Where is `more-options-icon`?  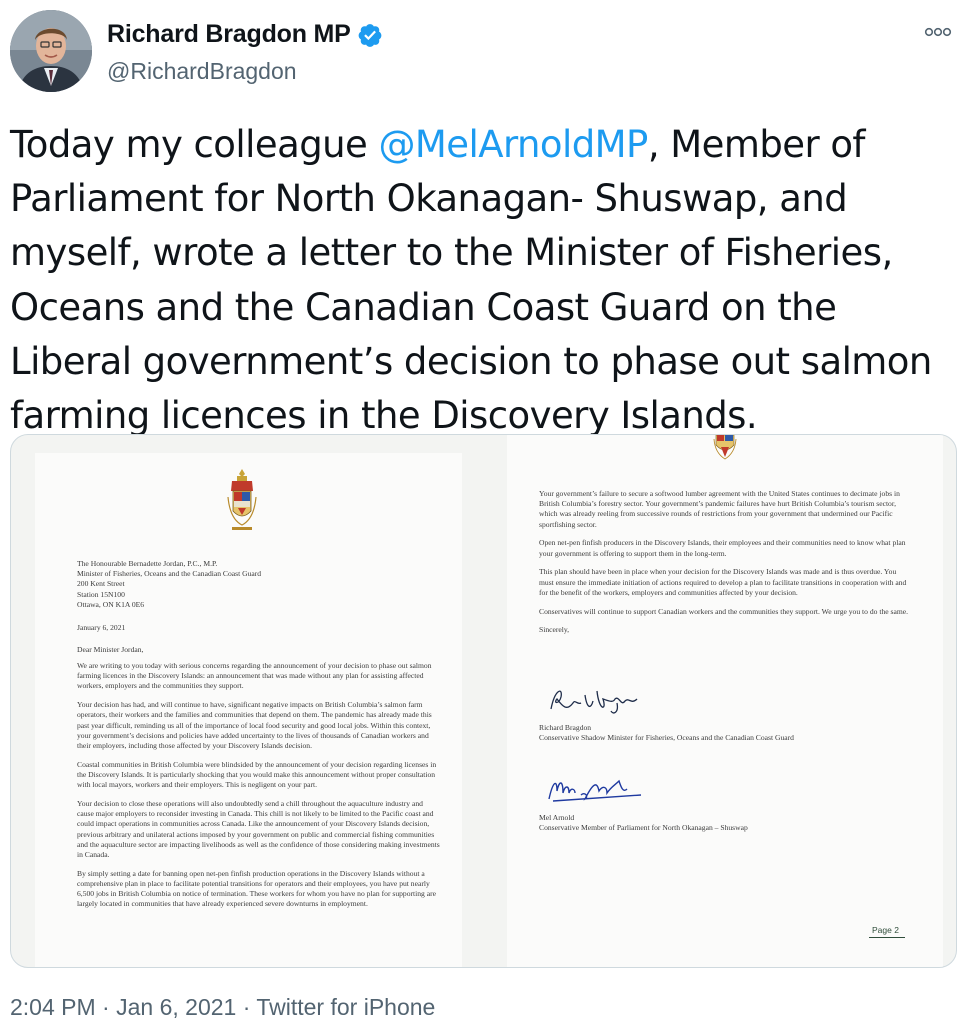 more-options-icon is located at coordinates (938, 32).